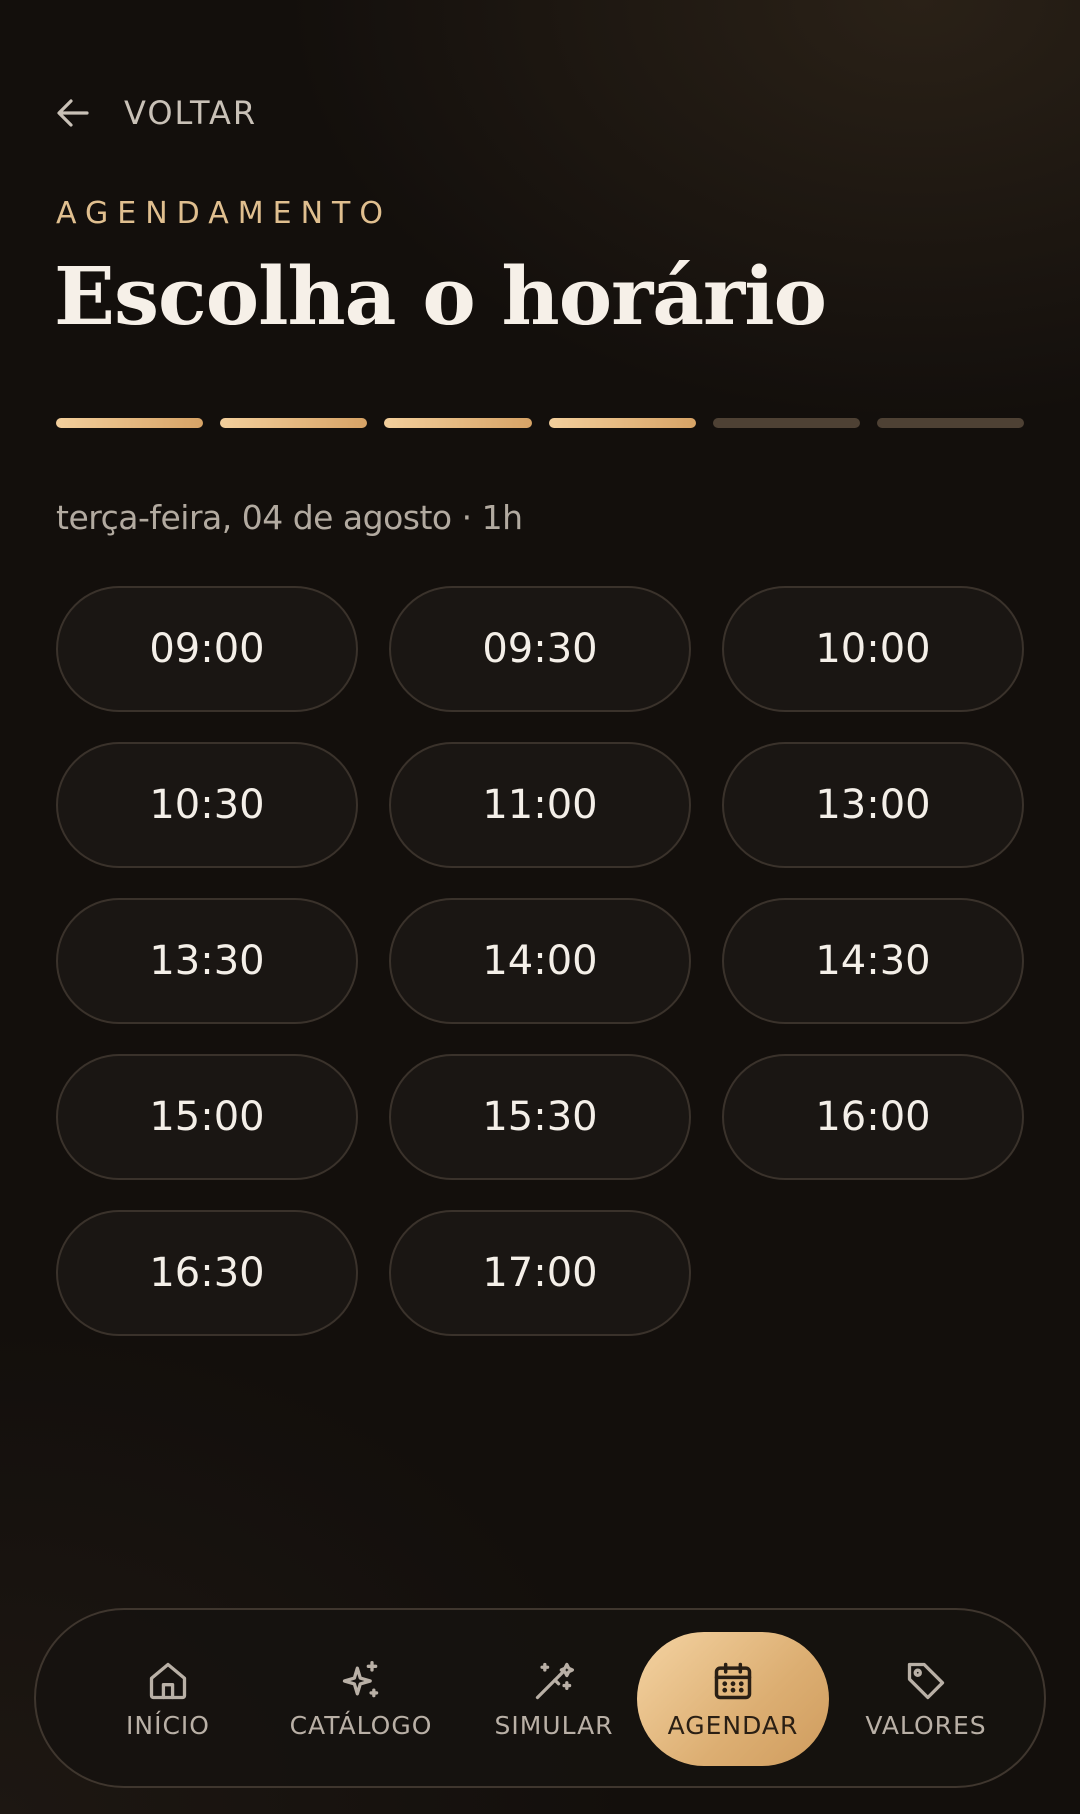  I want to click on page-title: Escolha o horário, so click(440, 296).